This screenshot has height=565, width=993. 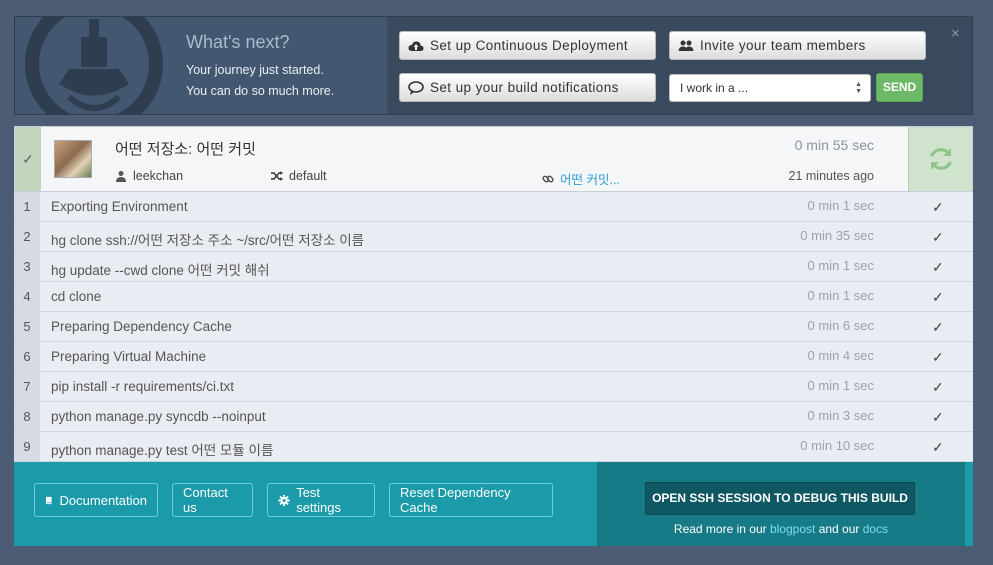 What do you see at coordinates (284, 500) in the screenshot?
I see `gear-icon` at bounding box center [284, 500].